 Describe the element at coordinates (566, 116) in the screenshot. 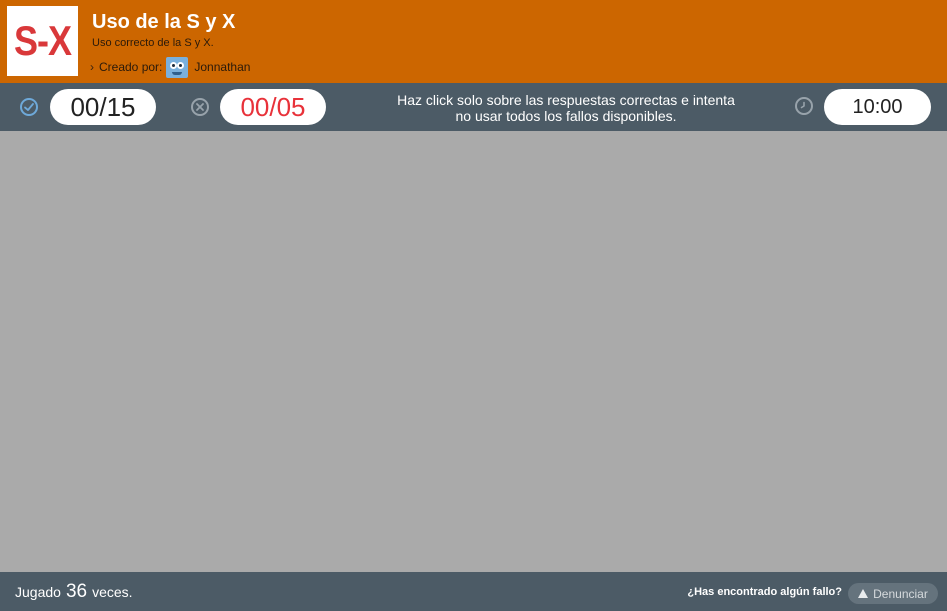

I see `instructions-line-2: no usar todos los fallos disponibles.` at that location.